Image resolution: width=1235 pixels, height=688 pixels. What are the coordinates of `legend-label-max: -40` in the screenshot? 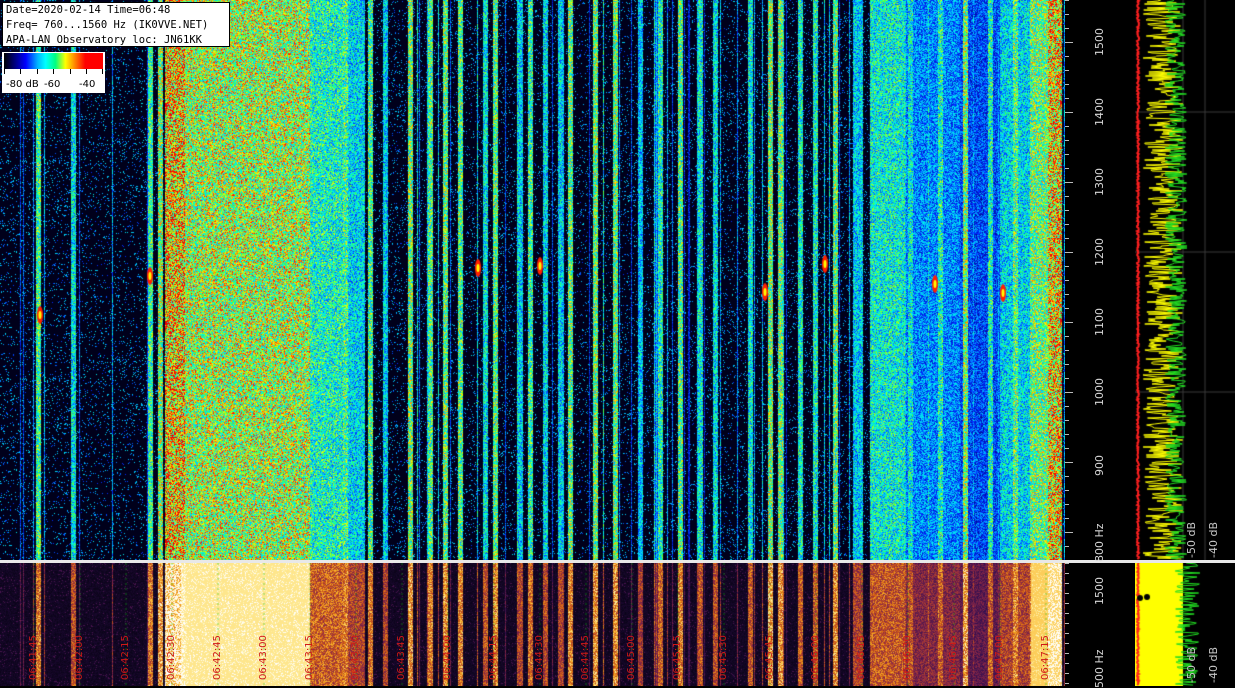 It's located at (87, 84).